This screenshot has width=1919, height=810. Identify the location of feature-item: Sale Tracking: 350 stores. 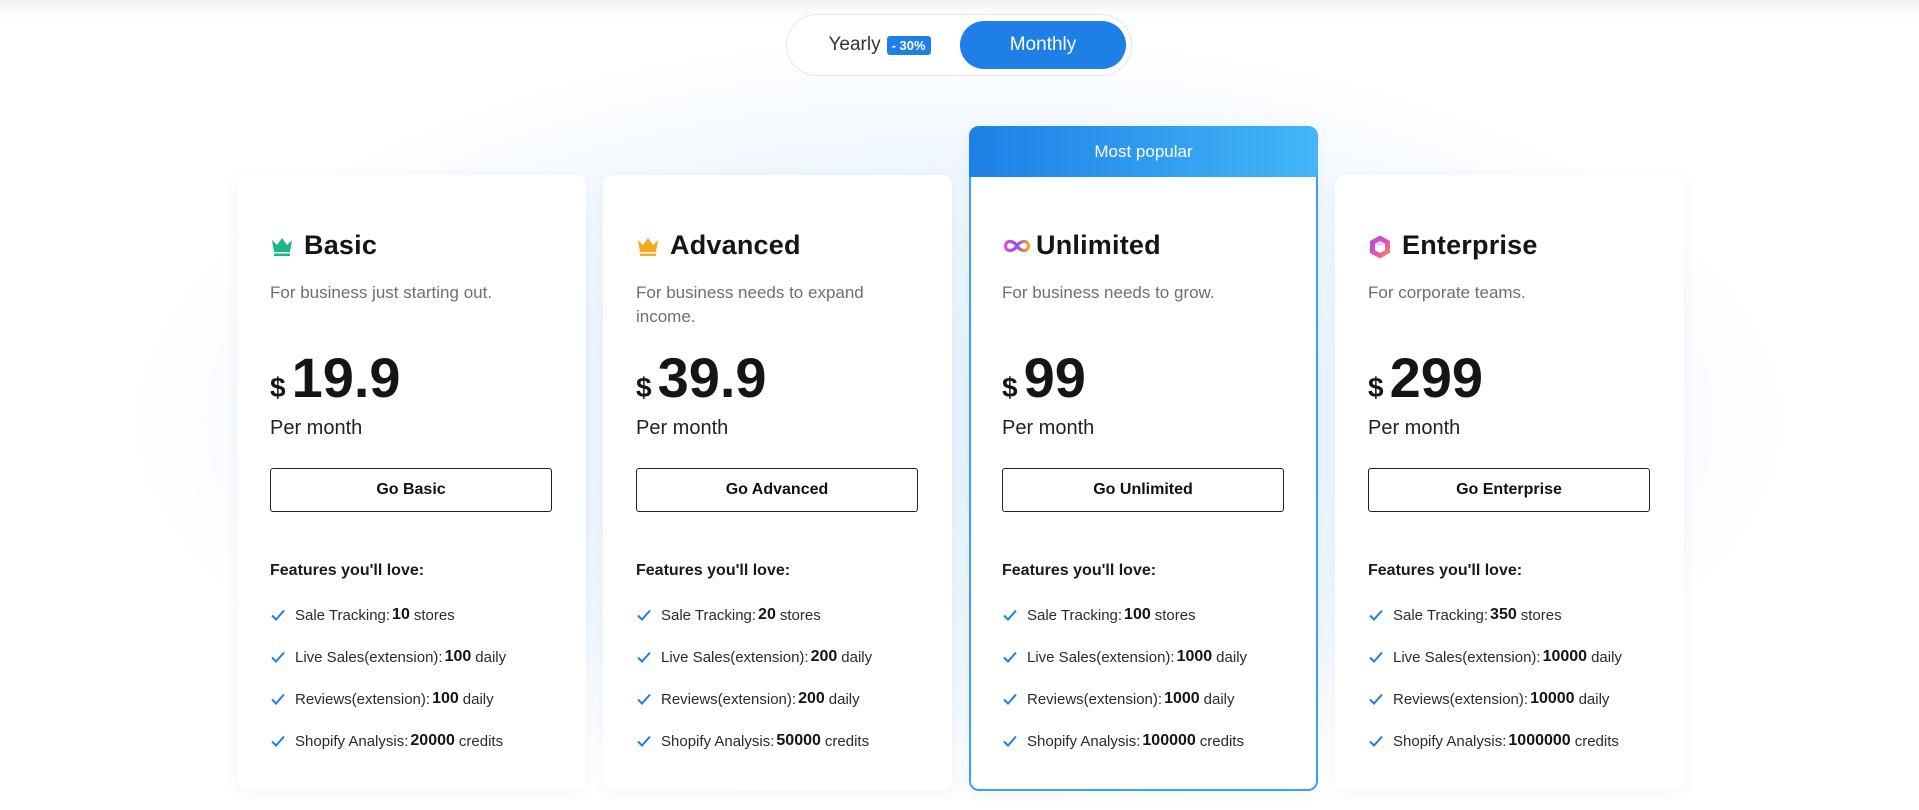
(1509, 615).